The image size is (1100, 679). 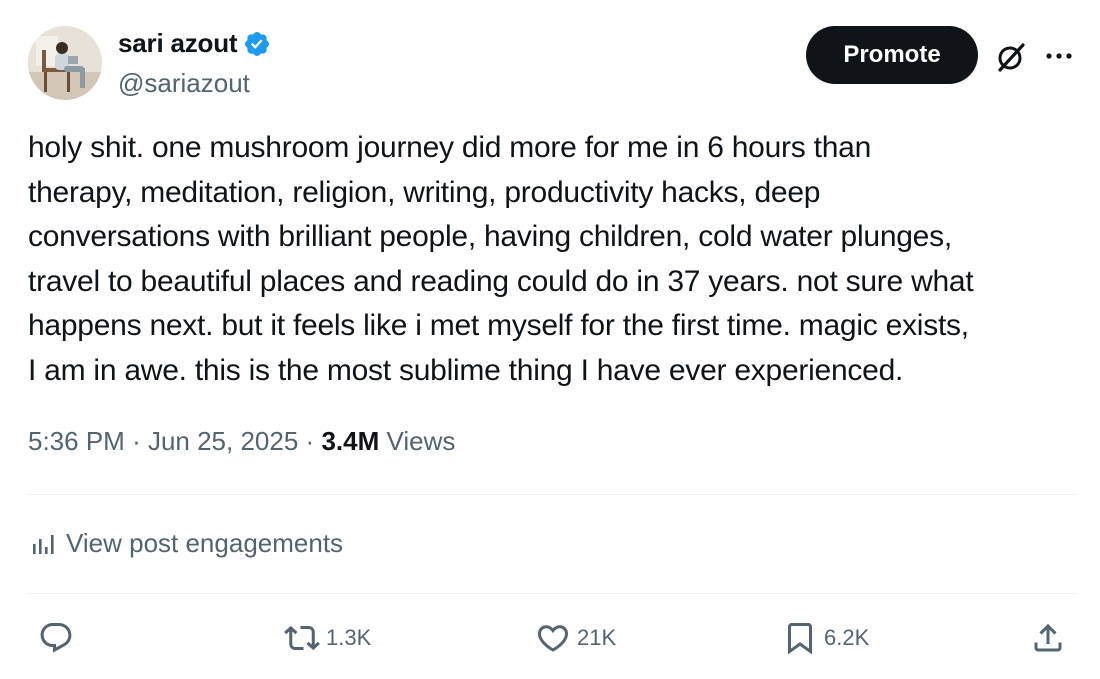 I want to click on reply-button, so click(x=59, y=638).